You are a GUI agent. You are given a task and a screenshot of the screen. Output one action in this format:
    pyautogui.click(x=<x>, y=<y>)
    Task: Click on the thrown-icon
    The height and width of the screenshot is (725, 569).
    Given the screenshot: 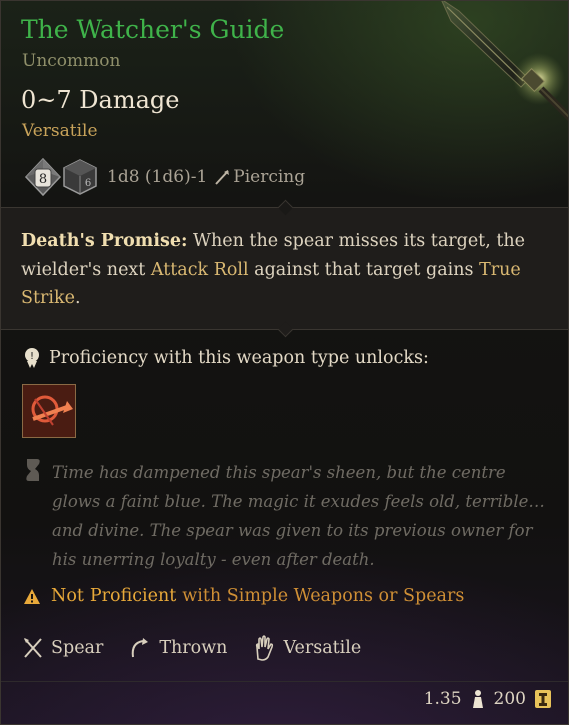 What is the action you would take?
    pyautogui.click(x=140, y=648)
    